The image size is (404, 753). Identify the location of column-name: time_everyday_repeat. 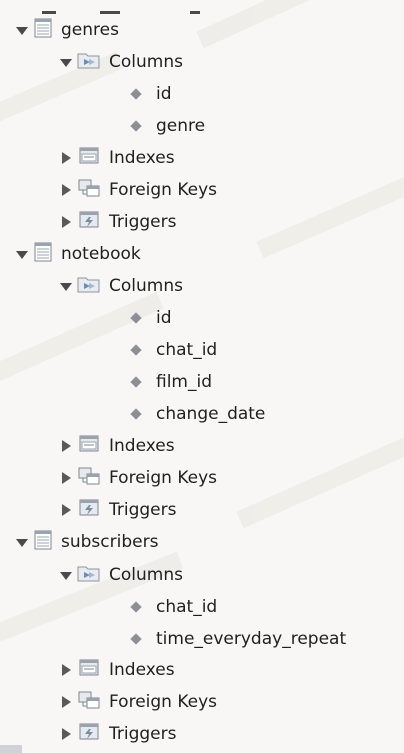
(251, 639).